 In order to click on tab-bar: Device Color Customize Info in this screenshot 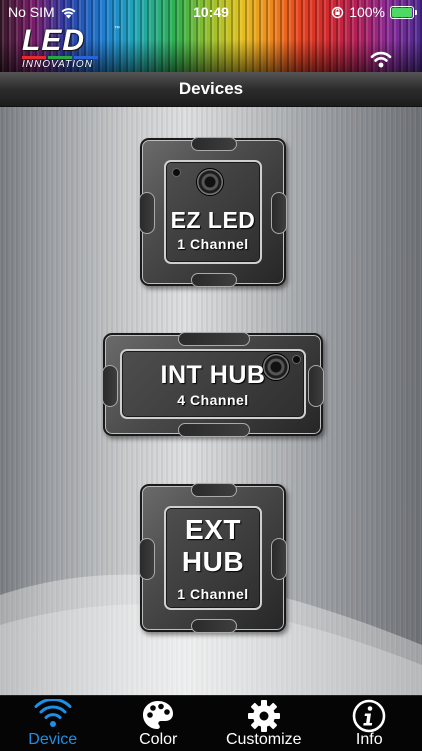, I will do `click(211, 723)`.